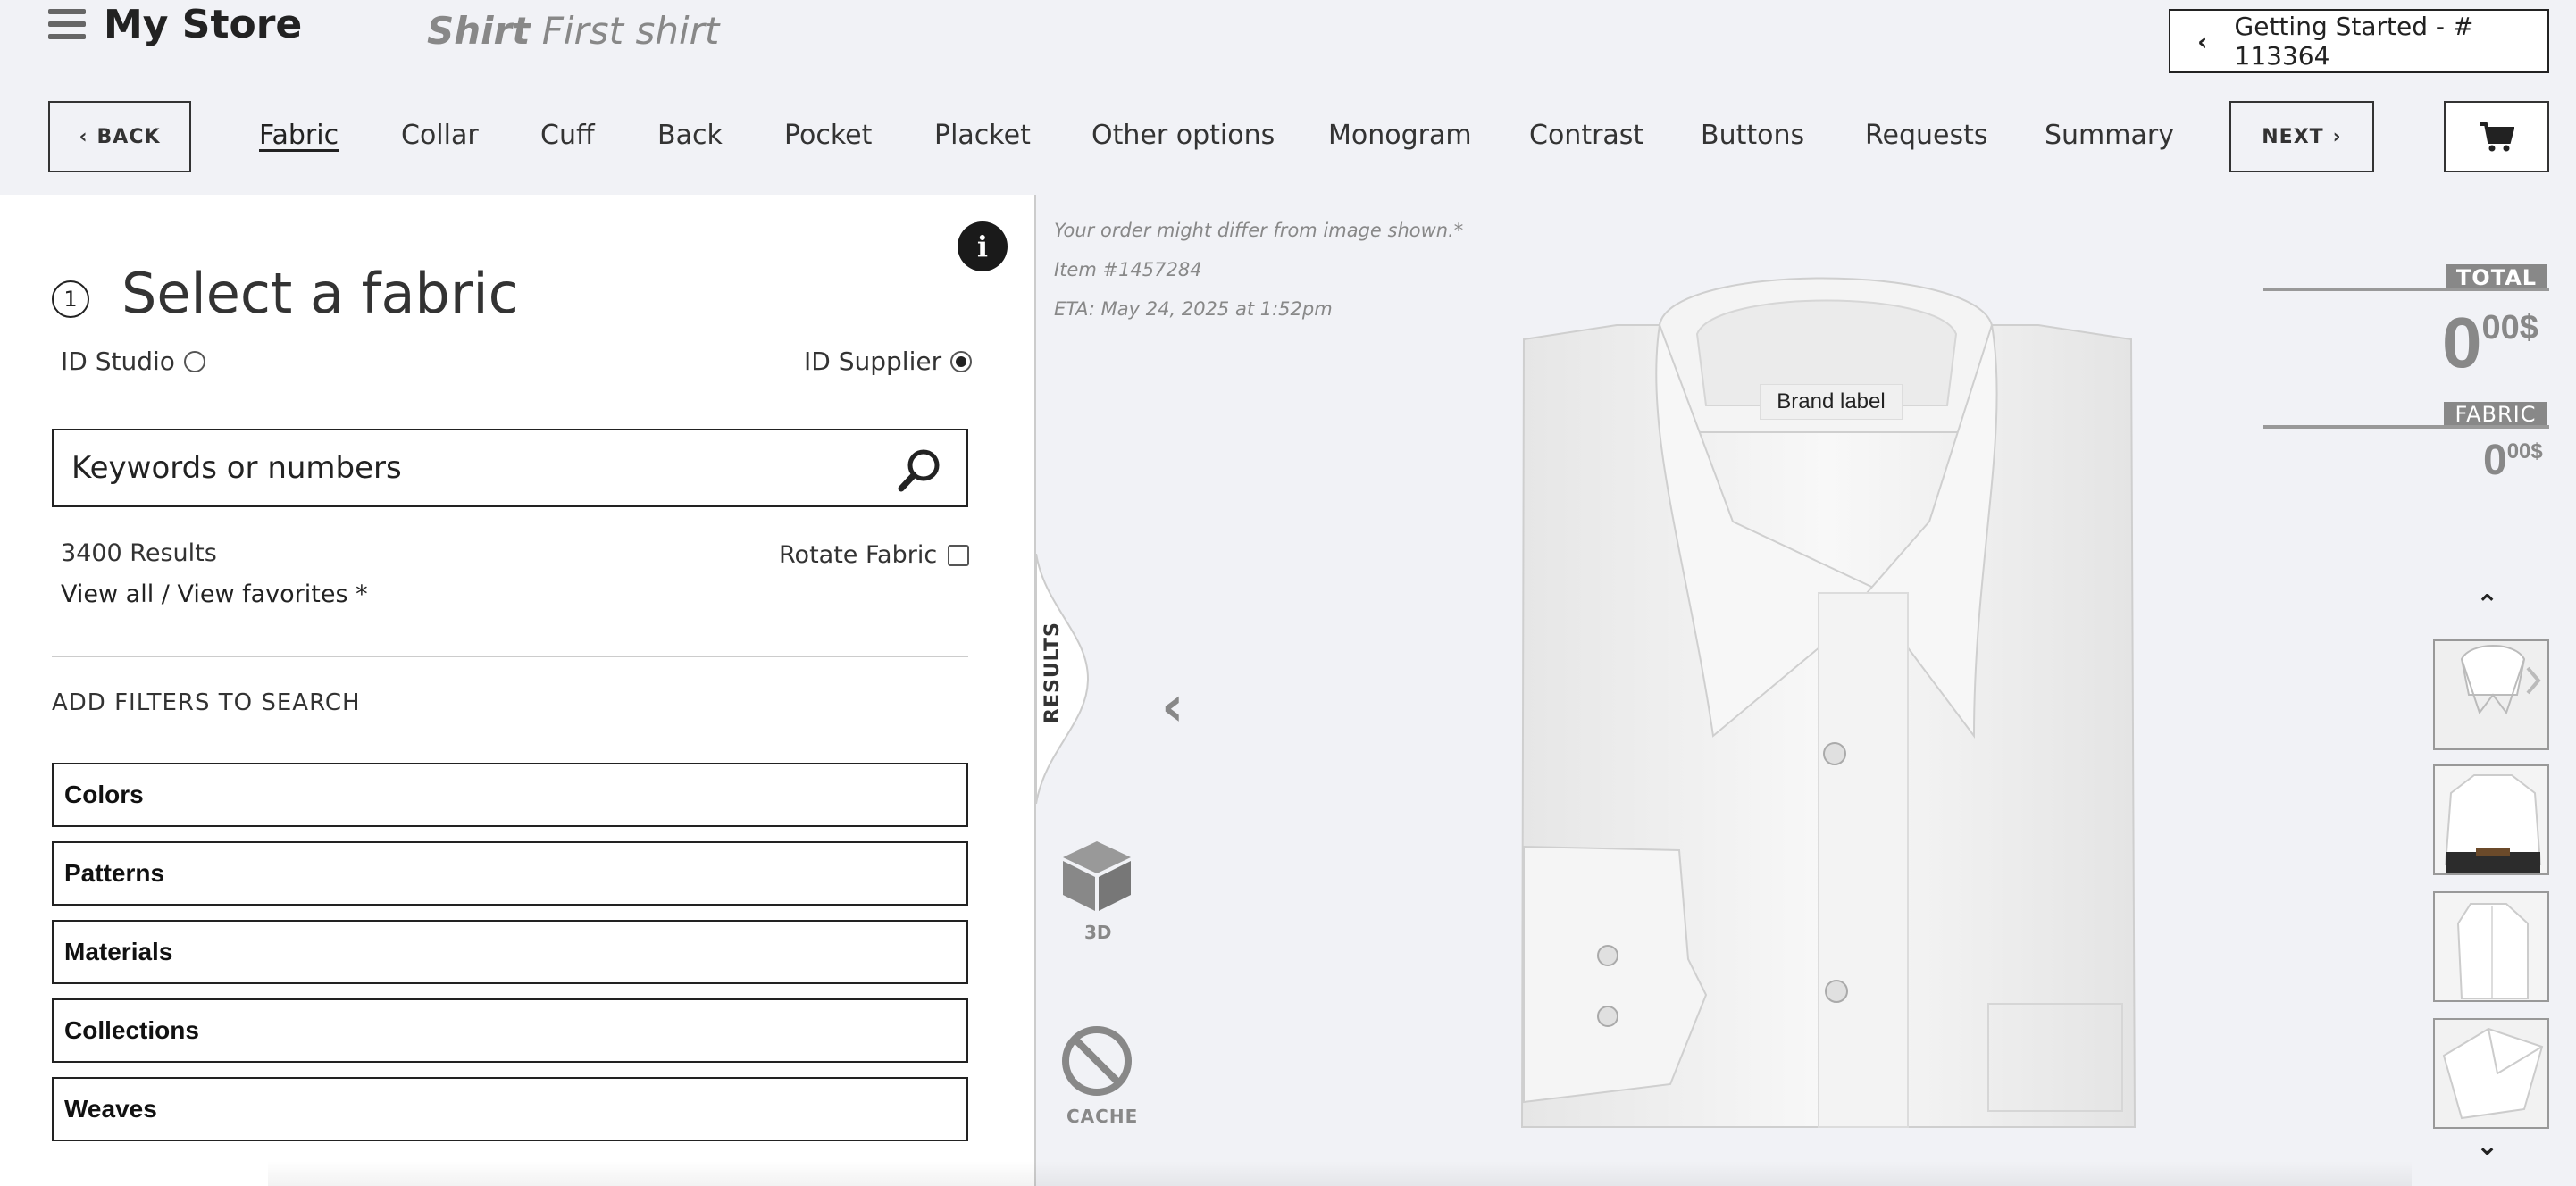 Image resolution: width=2576 pixels, height=1186 pixels. What do you see at coordinates (1193, 309) in the screenshot?
I see `eta: ETA: May 24, 2025 at 1:52pm` at bounding box center [1193, 309].